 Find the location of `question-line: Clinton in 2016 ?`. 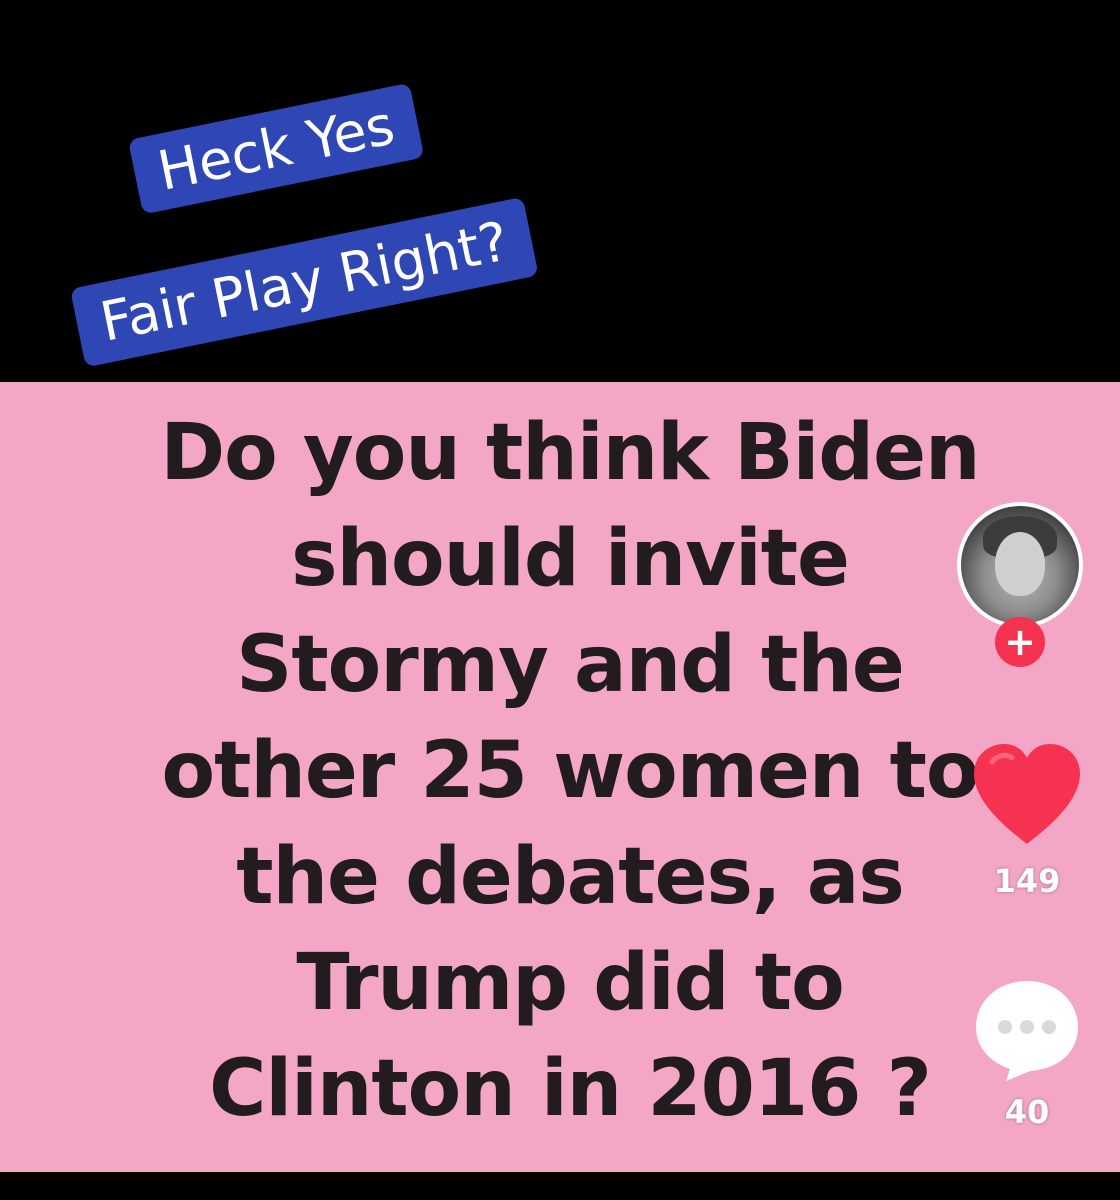

question-line: Clinton in 2016 ? is located at coordinates (570, 1089).